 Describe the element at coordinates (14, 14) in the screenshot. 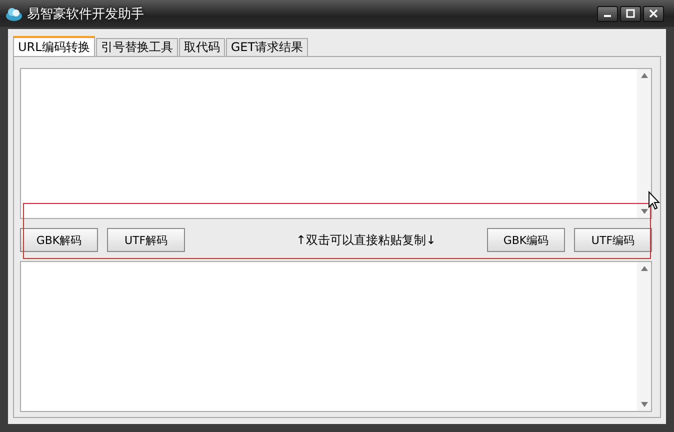

I see `cloud-icon` at that location.